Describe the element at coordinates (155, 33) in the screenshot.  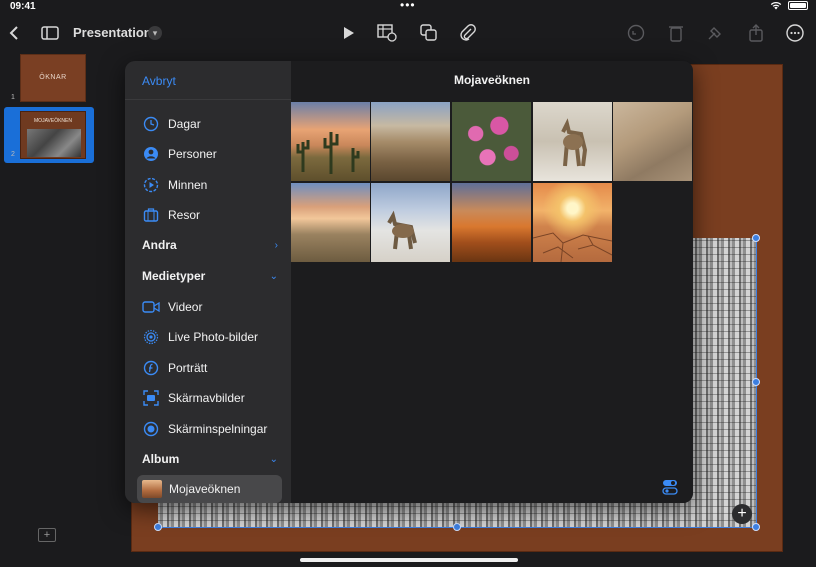
I see `chevron-down-icon: ▾` at that location.